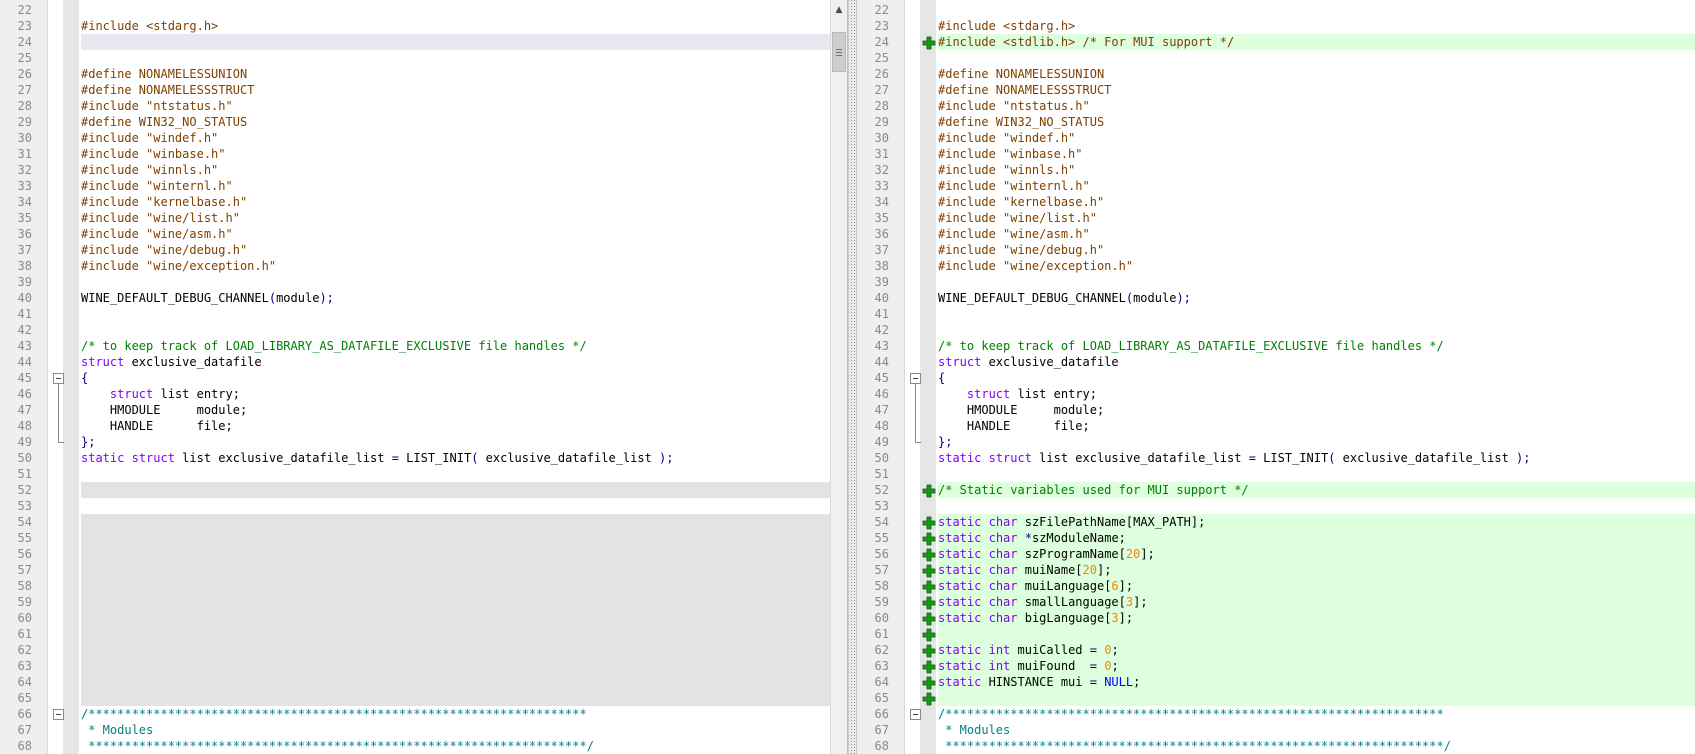  What do you see at coordinates (1276, 554) in the screenshot?
I see `code-line: 56 static char szProgramName[20];` at bounding box center [1276, 554].